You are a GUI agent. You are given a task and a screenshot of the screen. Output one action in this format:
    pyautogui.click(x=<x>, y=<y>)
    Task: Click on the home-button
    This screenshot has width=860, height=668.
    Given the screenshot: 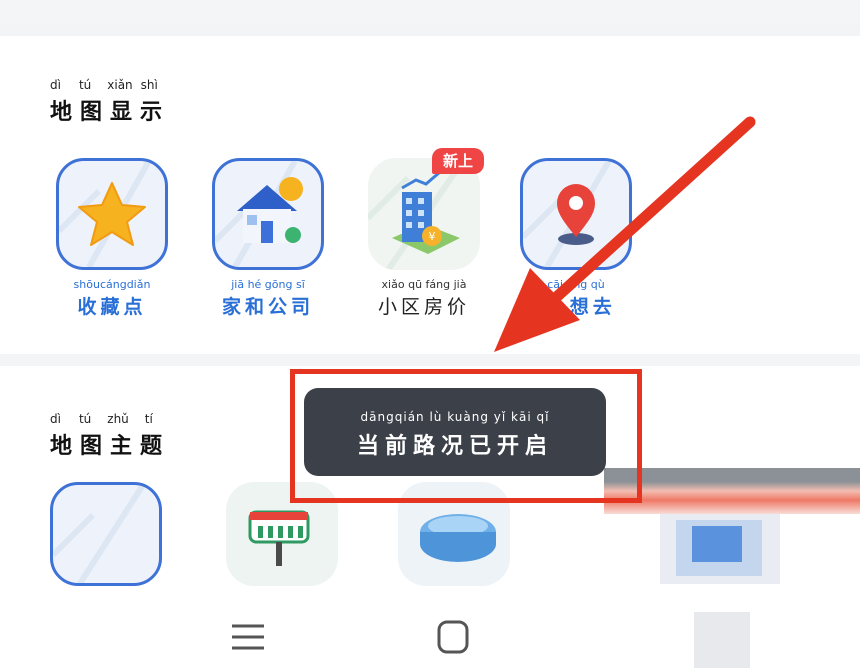 What is the action you would take?
    pyautogui.click(x=454, y=638)
    